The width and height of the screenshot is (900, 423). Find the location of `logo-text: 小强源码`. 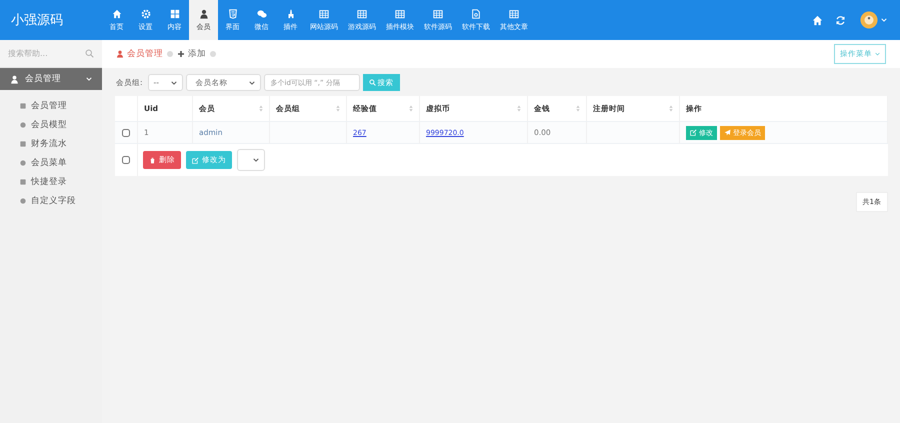

logo-text: 小强源码 is located at coordinates (37, 21).